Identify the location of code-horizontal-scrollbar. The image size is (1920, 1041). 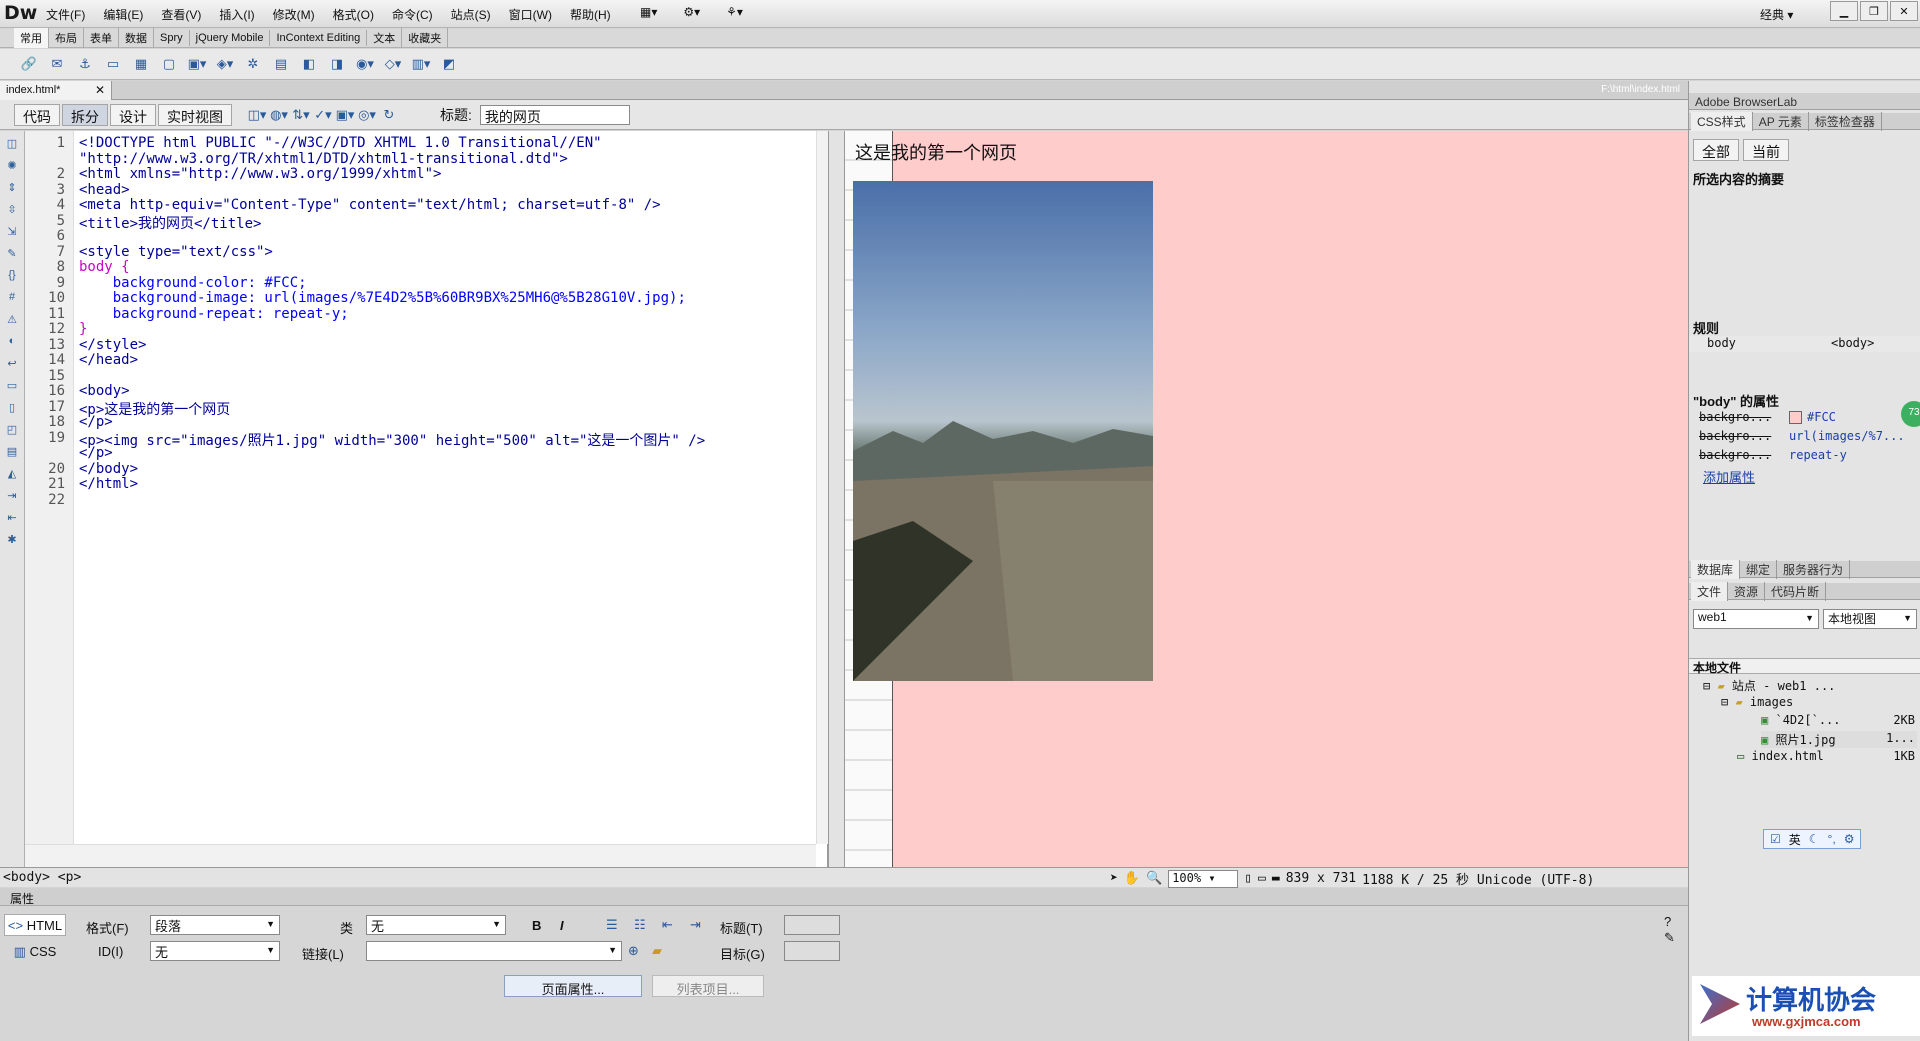
(420, 855).